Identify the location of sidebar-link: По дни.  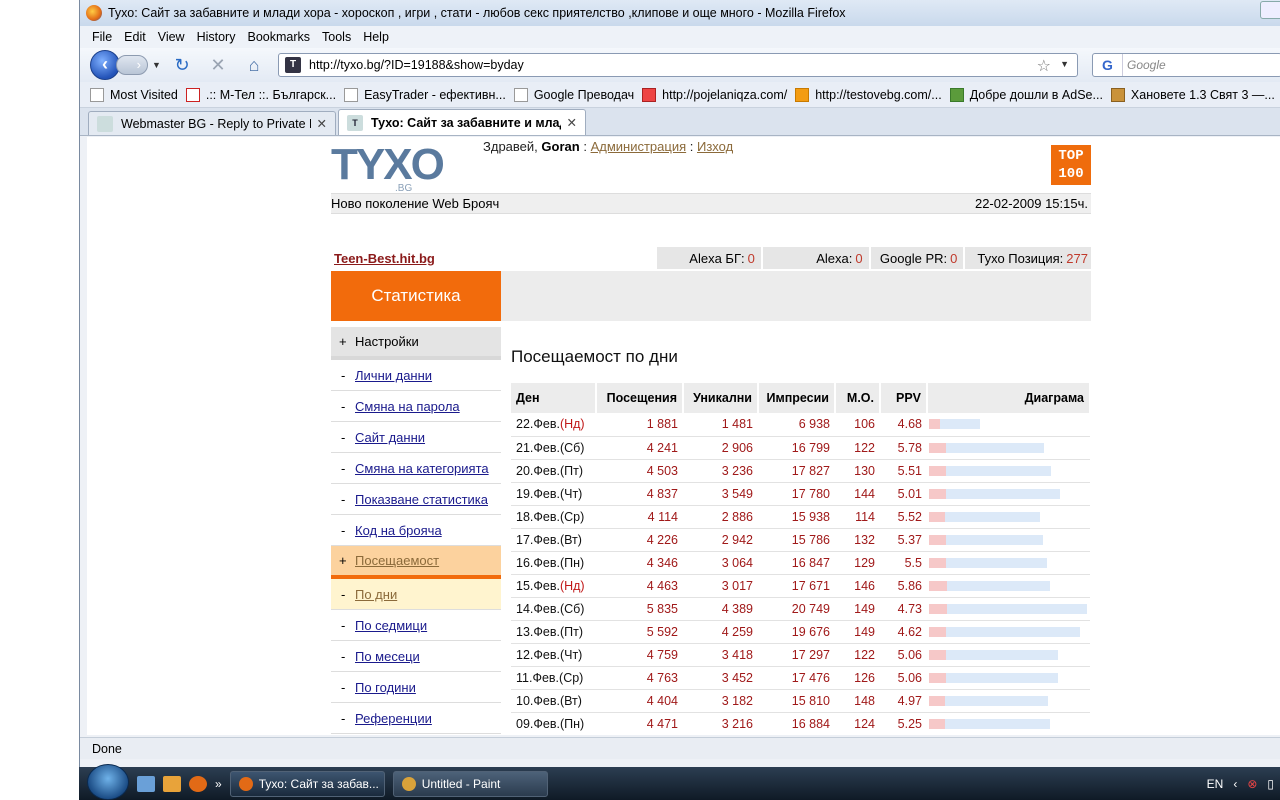
(376, 594).